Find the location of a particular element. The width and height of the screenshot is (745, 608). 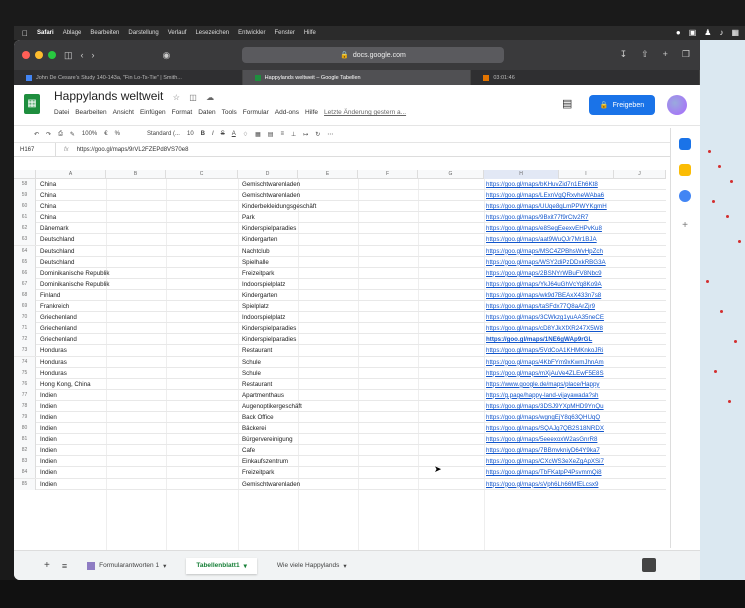

valign-icon: ⊥ is located at coordinates (293, 134).